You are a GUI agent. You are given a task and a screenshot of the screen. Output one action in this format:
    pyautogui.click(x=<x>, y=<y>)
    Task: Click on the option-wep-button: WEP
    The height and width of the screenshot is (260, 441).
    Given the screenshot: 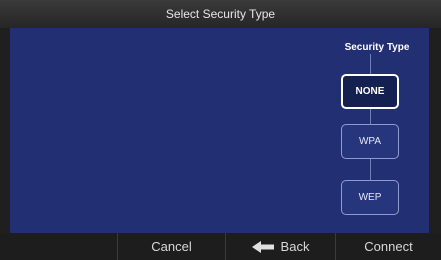 What is the action you would take?
    pyautogui.click(x=370, y=197)
    